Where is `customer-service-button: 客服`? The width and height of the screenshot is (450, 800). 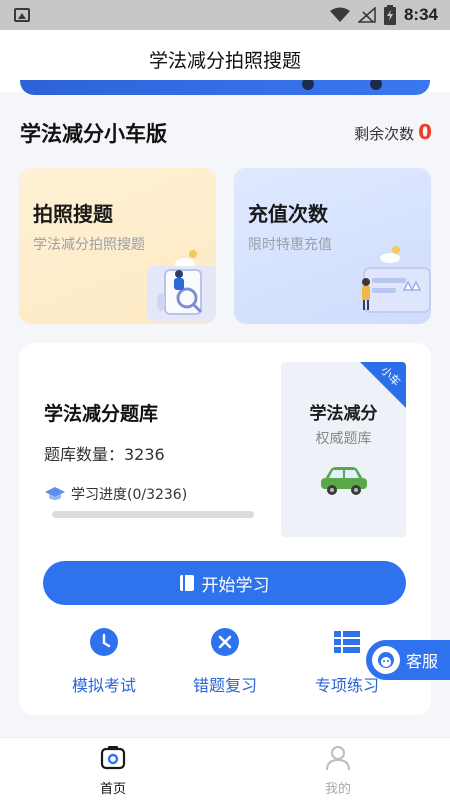 customer-service-button: 客服 is located at coordinates (408, 660).